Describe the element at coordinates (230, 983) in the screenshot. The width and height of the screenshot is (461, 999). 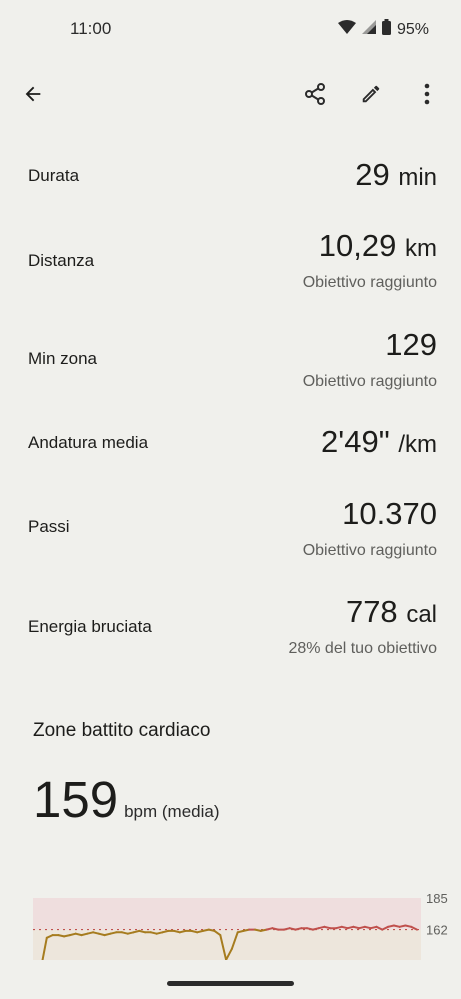
I see `home-indicator` at that location.